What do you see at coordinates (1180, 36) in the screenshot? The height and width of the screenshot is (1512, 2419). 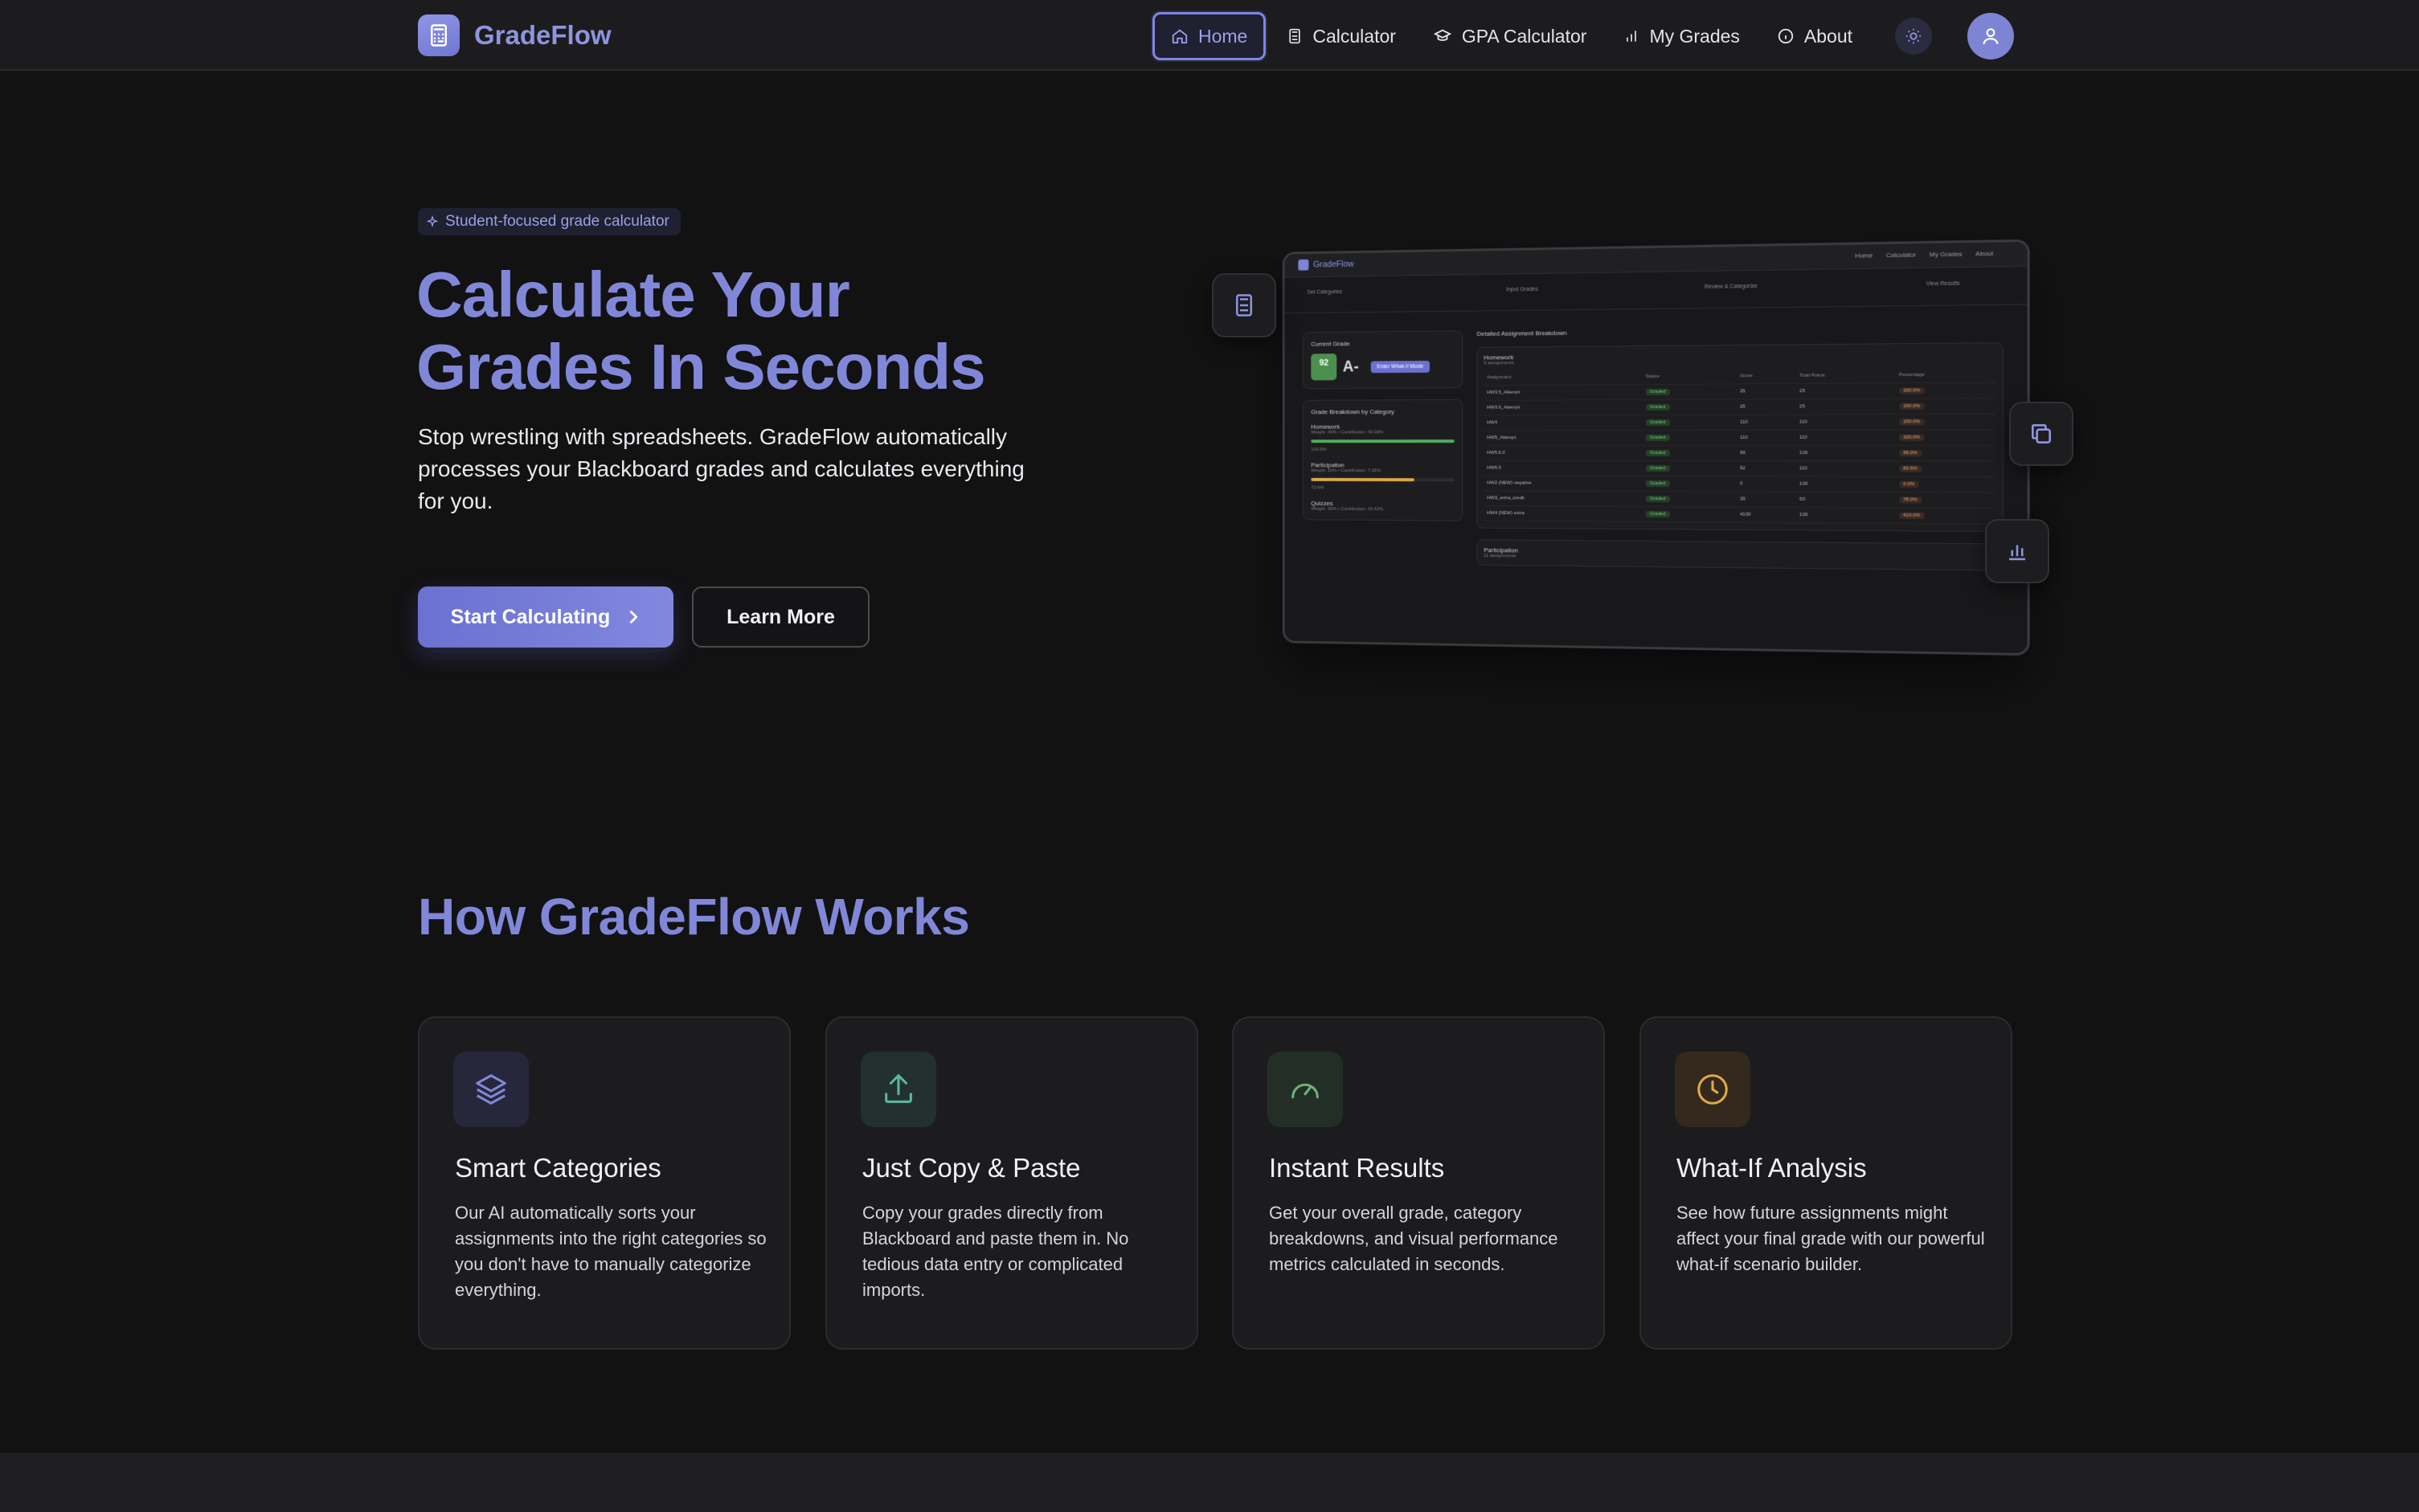 I see `home-icon` at bounding box center [1180, 36].